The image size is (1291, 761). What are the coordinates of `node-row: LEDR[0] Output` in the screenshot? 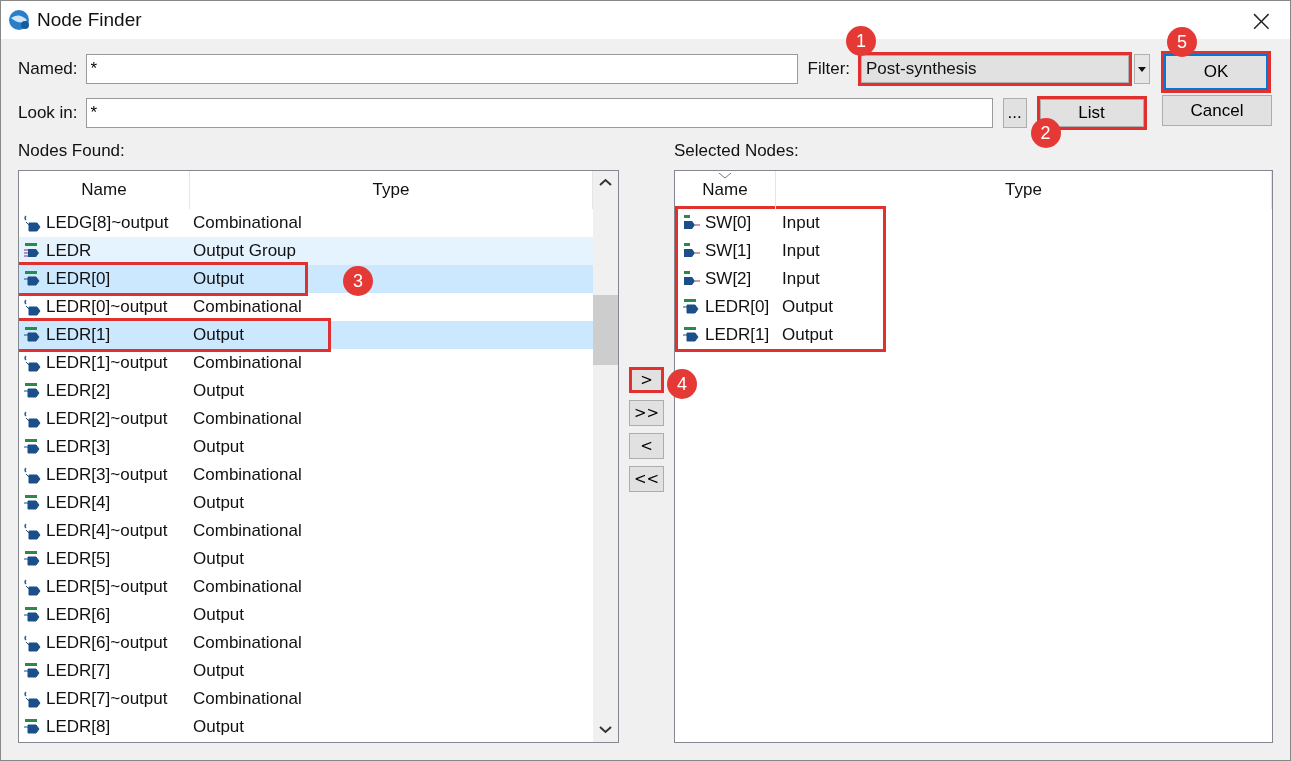 It's located at (781, 307).